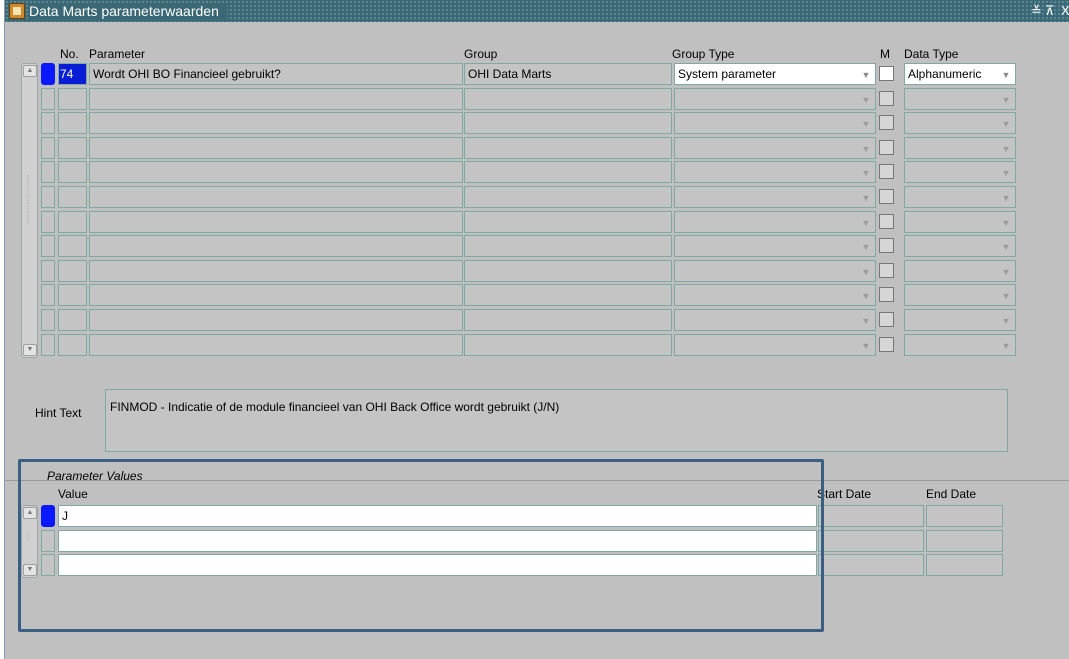 The image size is (1069, 659). What do you see at coordinates (30, 71) in the screenshot?
I see `scroll-up-icon: ▲` at bounding box center [30, 71].